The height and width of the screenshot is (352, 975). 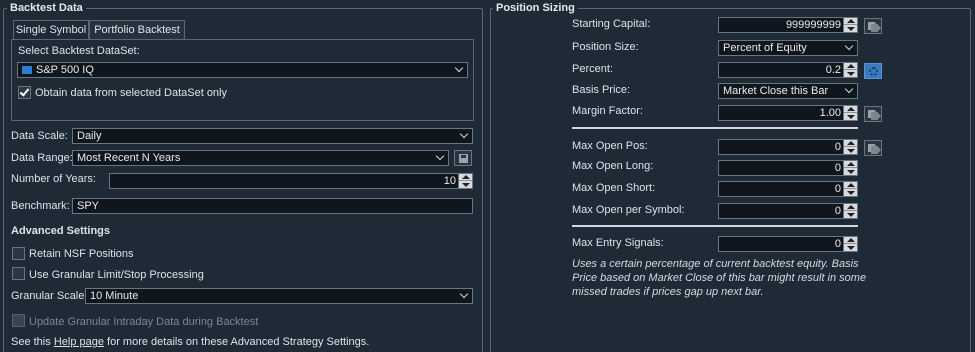 I want to click on max-open-pos-value: 0, so click(x=837, y=147).